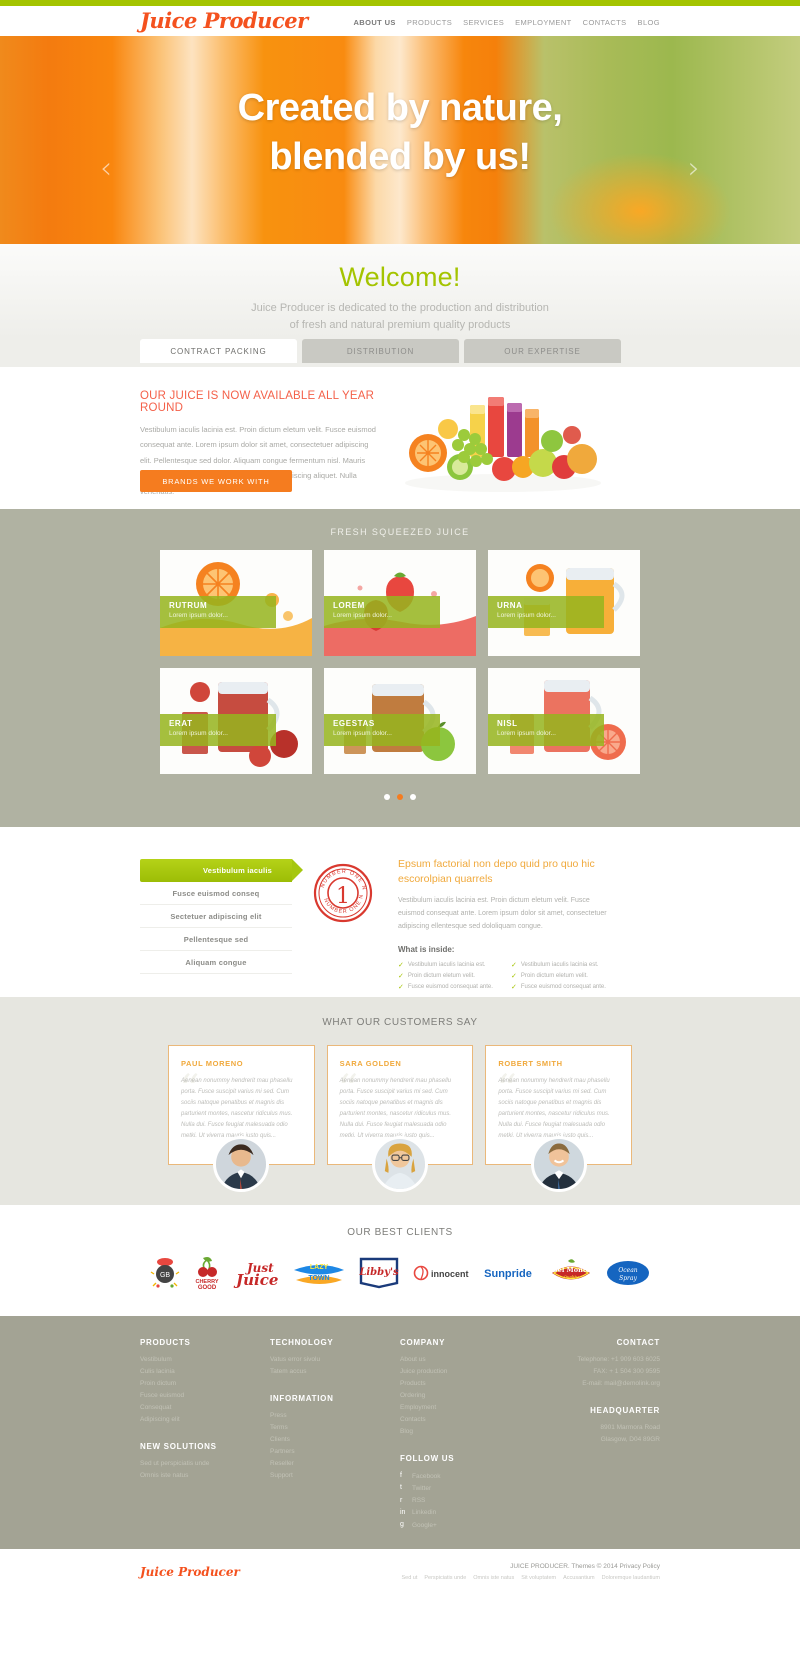 The height and width of the screenshot is (1661, 800). I want to click on footer-link: Press, so click(335, 1416).